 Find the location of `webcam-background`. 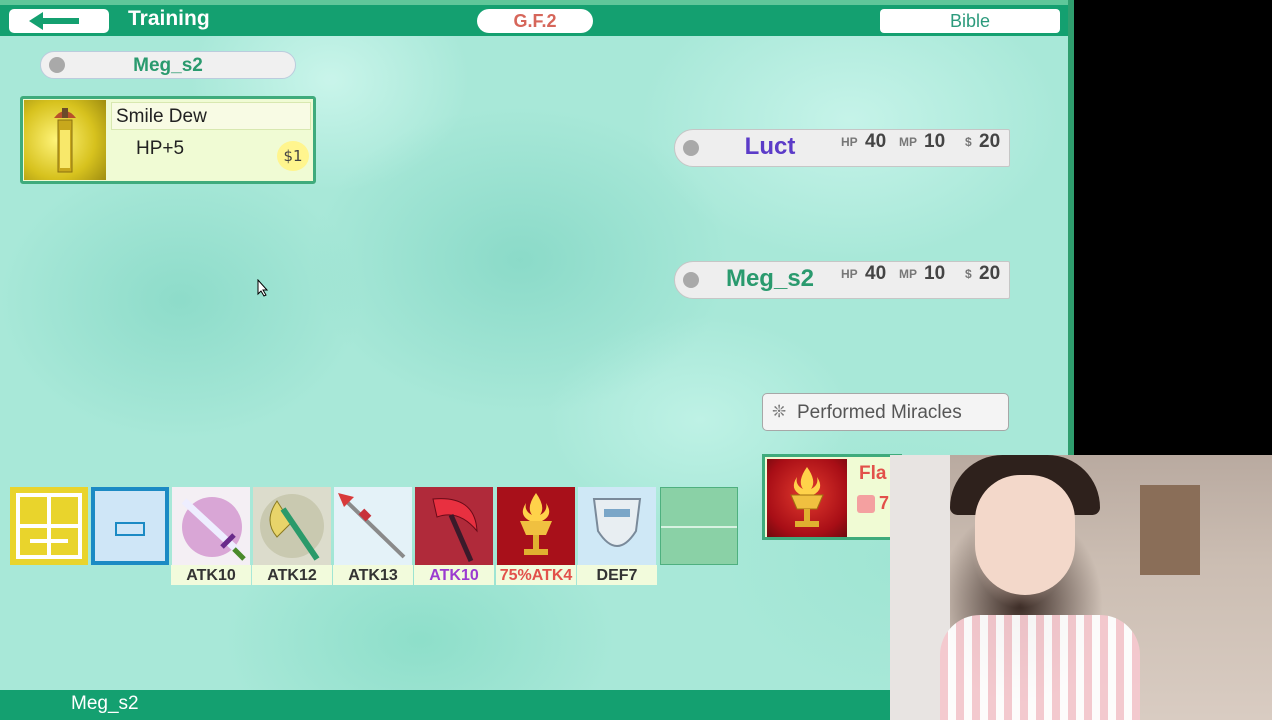

webcam-background is located at coordinates (1170, 530).